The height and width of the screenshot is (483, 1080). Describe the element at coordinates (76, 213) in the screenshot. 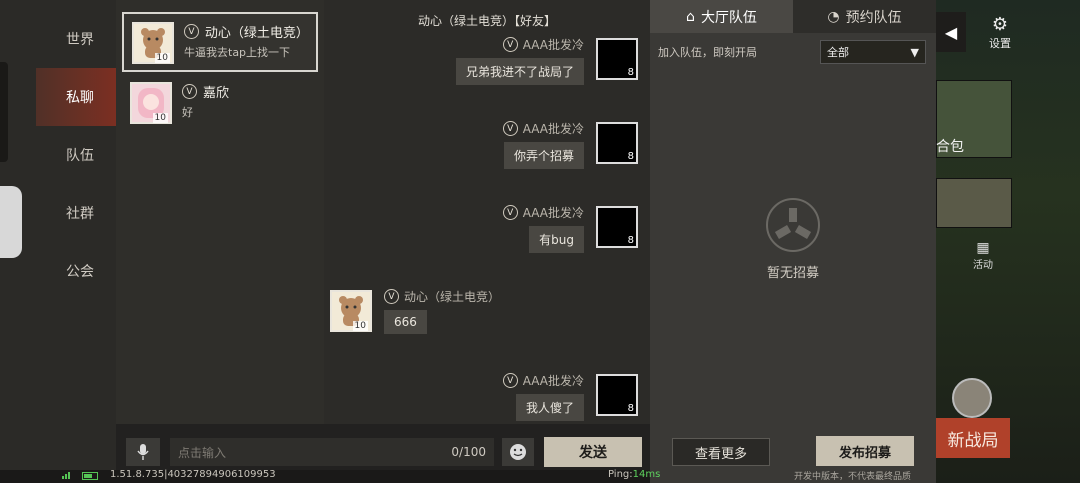

I see `tab-community: 社群` at that location.